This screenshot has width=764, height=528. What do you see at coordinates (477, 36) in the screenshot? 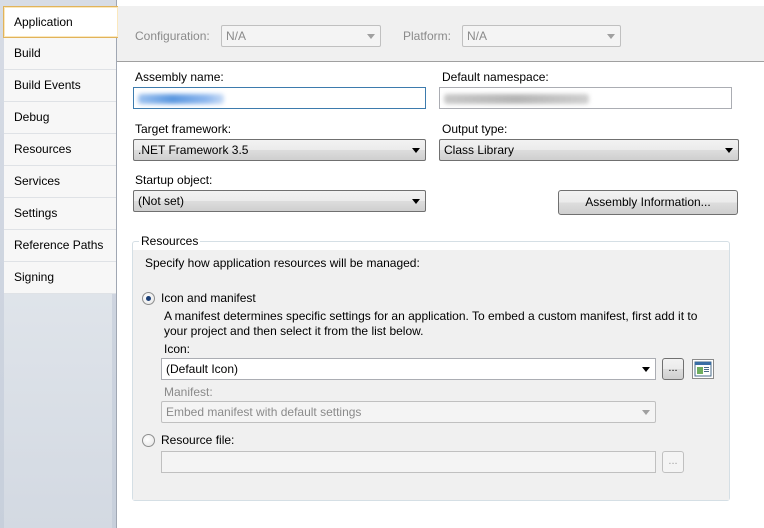
I see `platform-value: N/A` at bounding box center [477, 36].